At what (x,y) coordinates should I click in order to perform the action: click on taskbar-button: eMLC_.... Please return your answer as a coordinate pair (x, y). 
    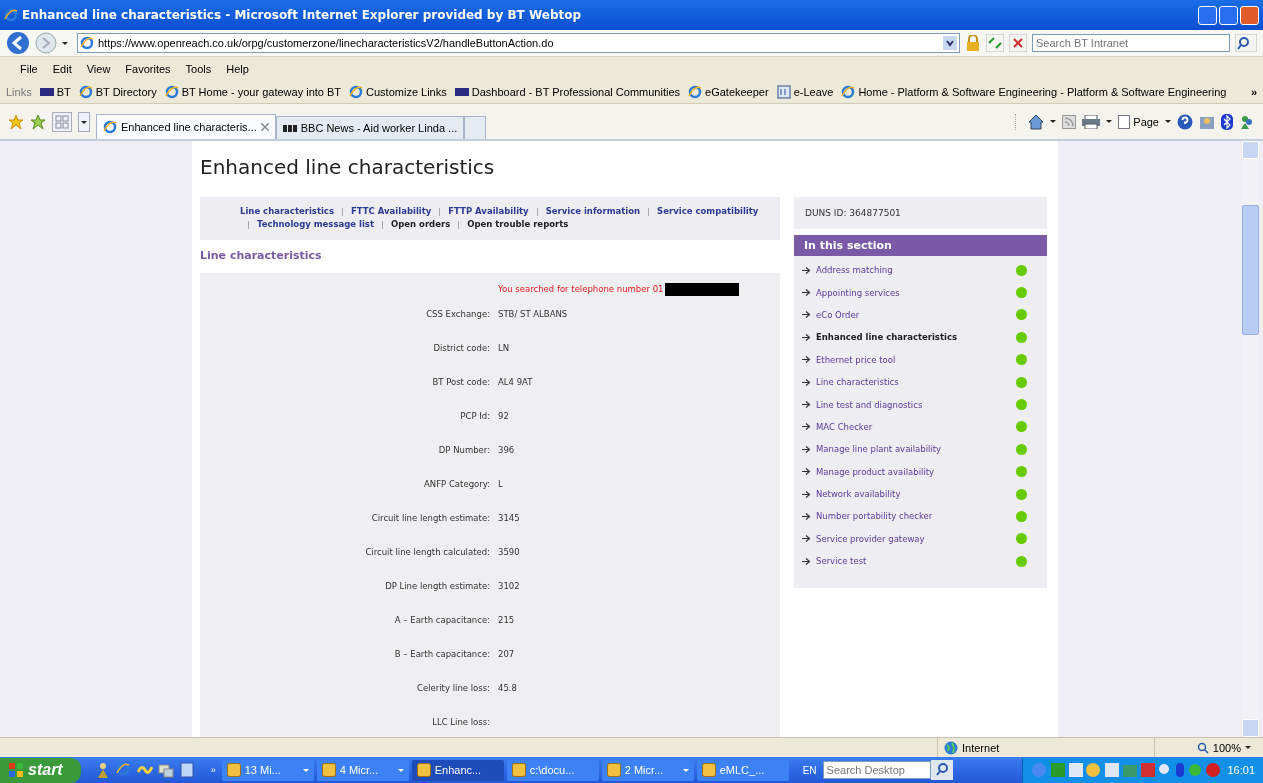
    Looking at the image, I should click on (742, 770).